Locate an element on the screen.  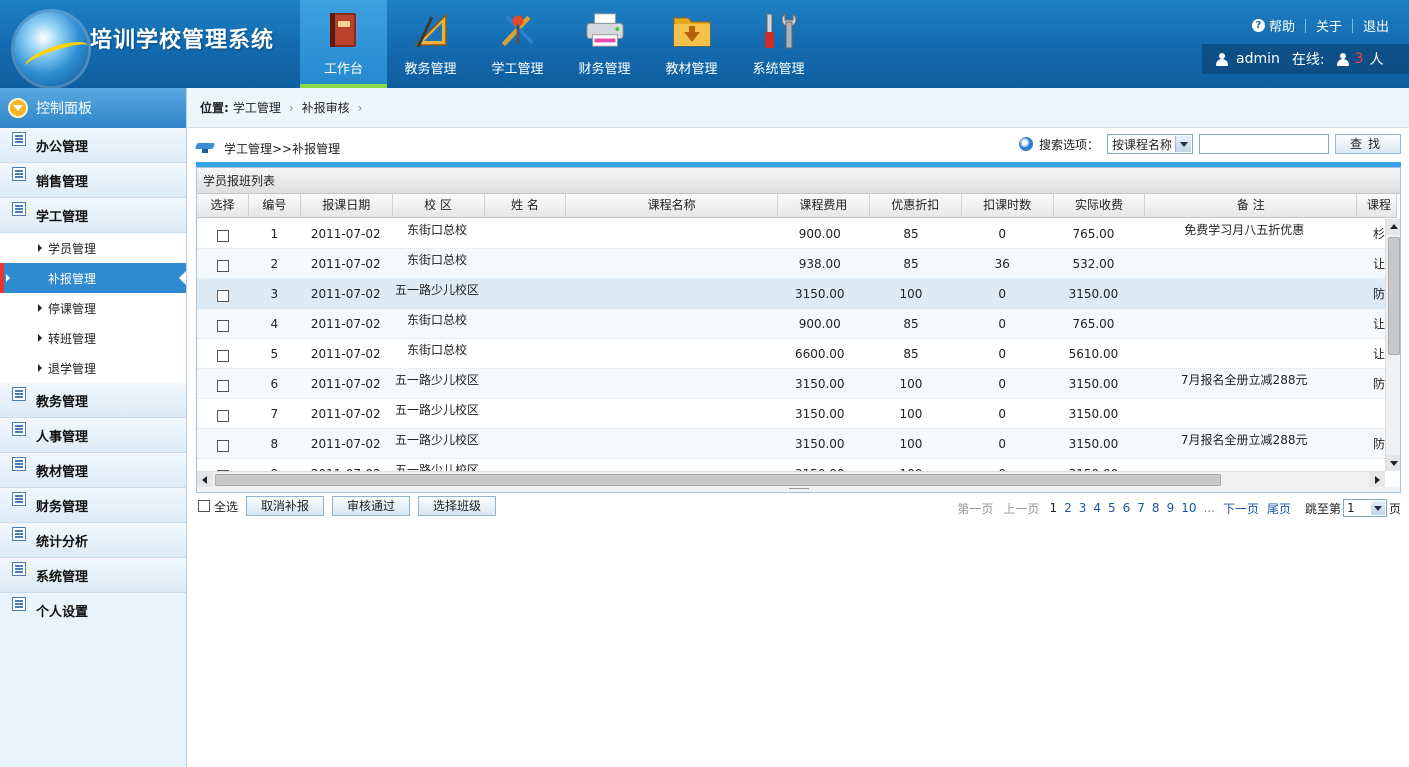
sidebar-item-textbook: 教材管理 is located at coordinates (93, 470).